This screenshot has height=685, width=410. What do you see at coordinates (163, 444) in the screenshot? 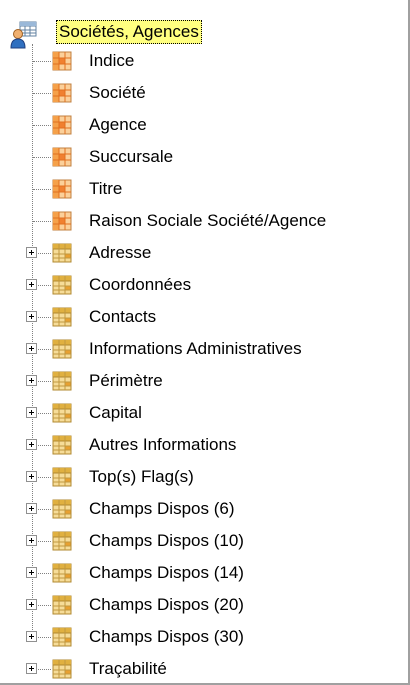
I see `tree-item-label: Autres Informations` at bounding box center [163, 444].